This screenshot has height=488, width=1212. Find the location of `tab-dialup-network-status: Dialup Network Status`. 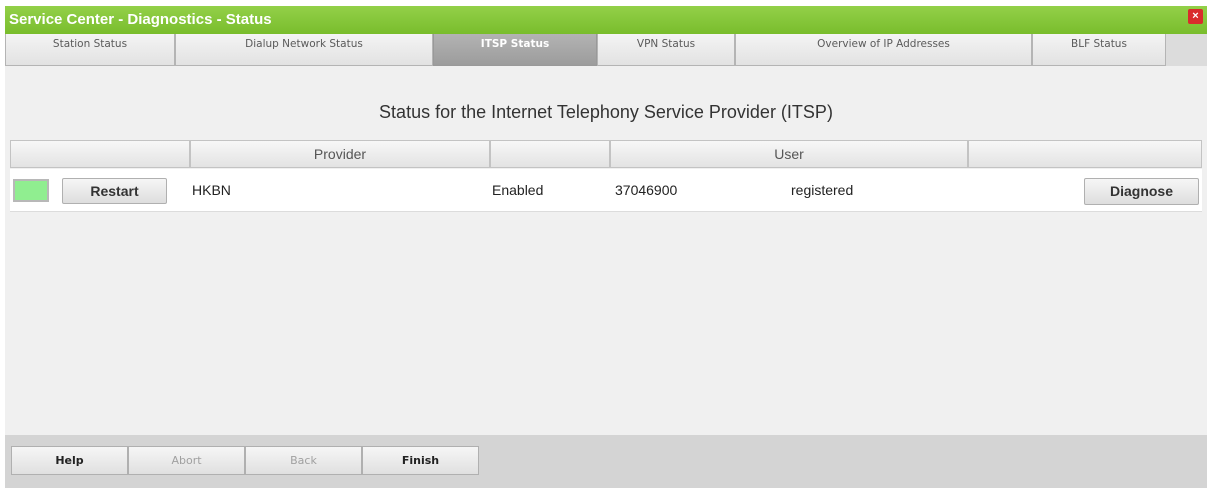

tab-dialup-network-status: Dialup Network Status is located at coordinates (304, 50).